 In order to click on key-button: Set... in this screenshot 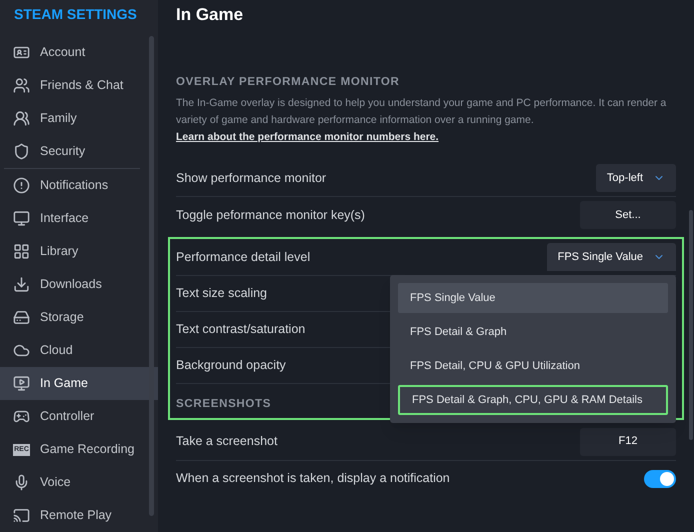, I will do `click(628, 215)`.